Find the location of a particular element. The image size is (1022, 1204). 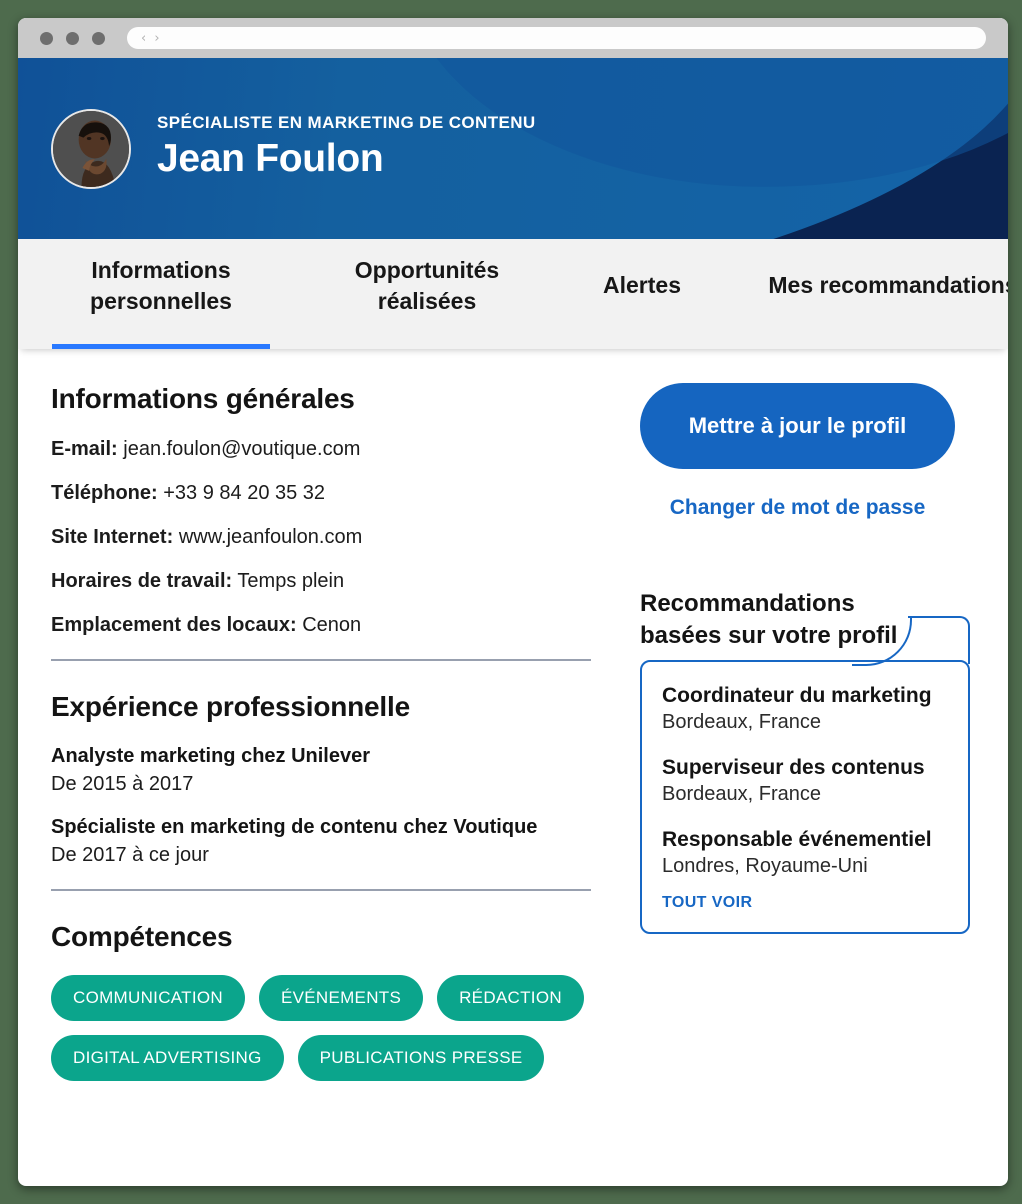

tab-label: Opportunités réalisées is located at coordinates (427, 285).